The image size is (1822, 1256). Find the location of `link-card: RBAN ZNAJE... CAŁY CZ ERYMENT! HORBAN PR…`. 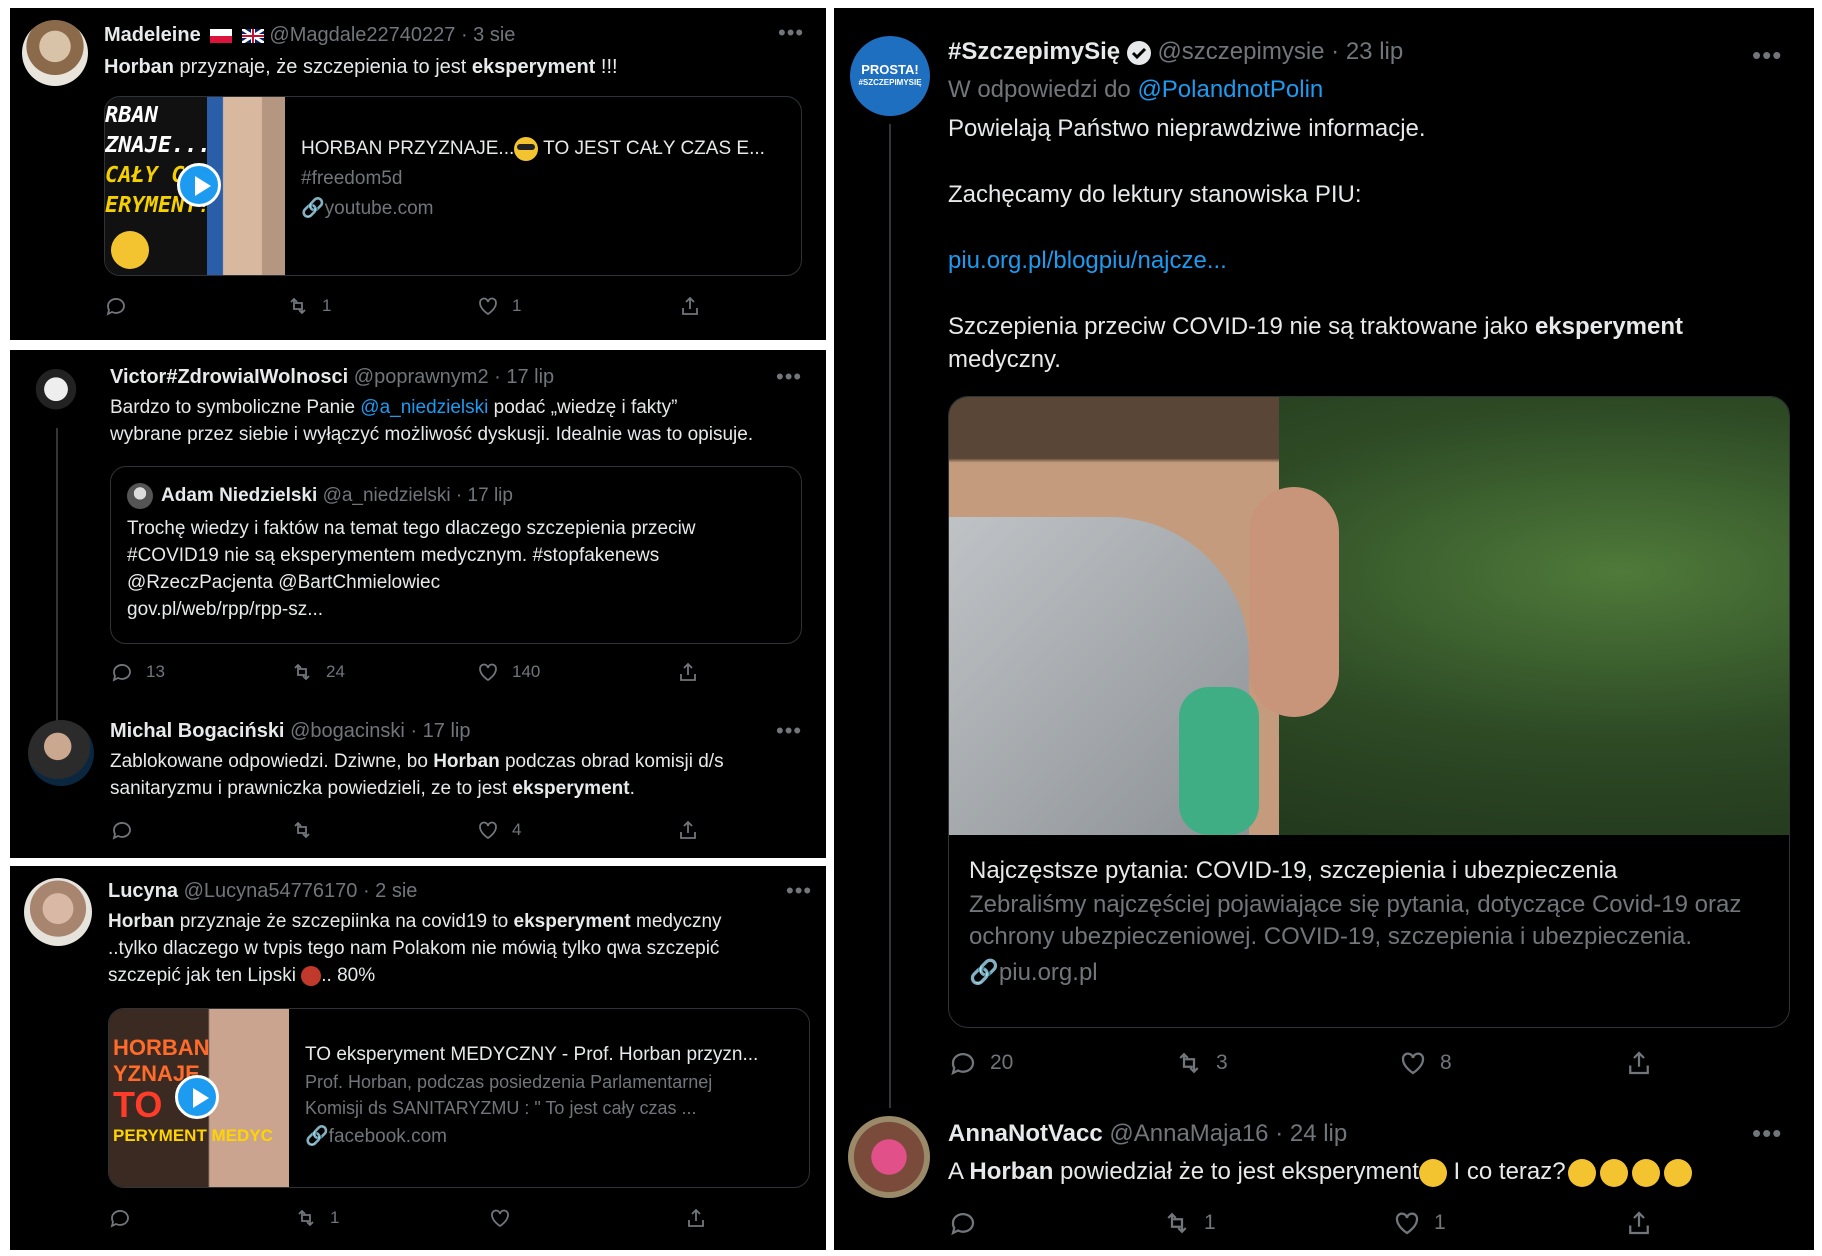

link-card: RBAN ZNAJE... CAŁY CZ ERYMENT! HORBAN PR… is located at coordinates (453, 186).